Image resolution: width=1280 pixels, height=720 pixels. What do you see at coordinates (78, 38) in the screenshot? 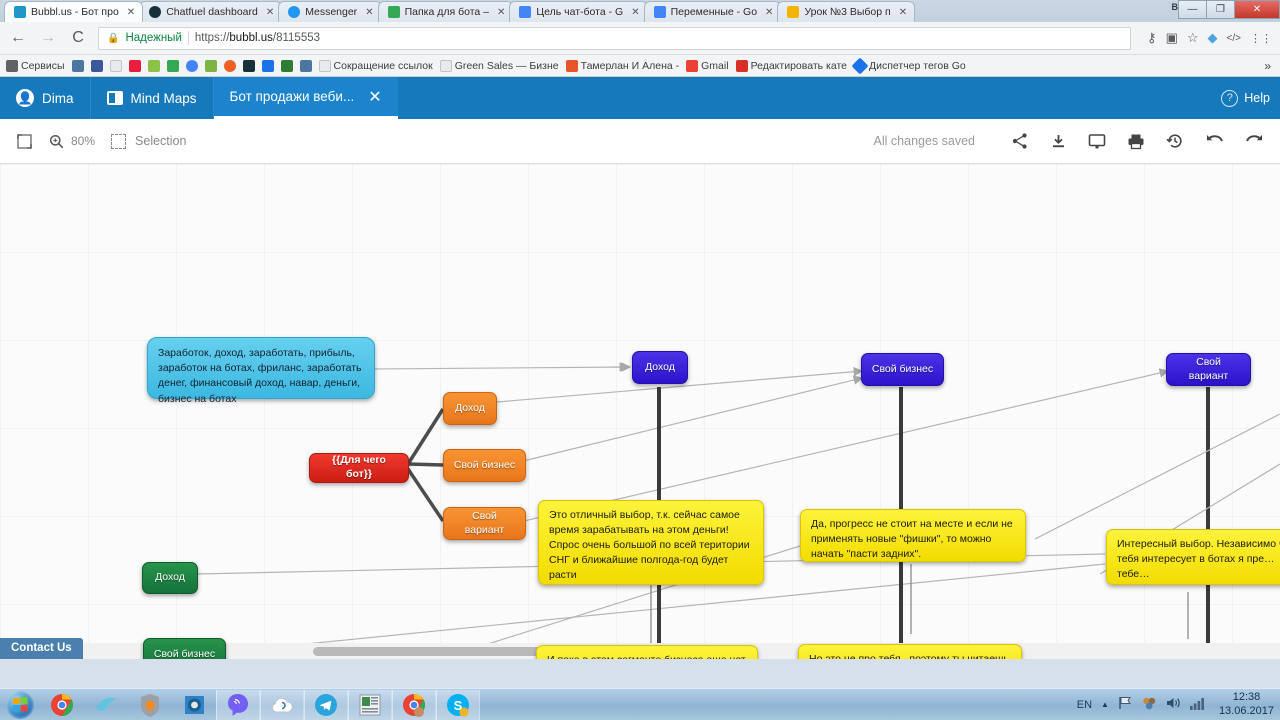
I see `reload-icon: C` at bounding box center [78, 38].